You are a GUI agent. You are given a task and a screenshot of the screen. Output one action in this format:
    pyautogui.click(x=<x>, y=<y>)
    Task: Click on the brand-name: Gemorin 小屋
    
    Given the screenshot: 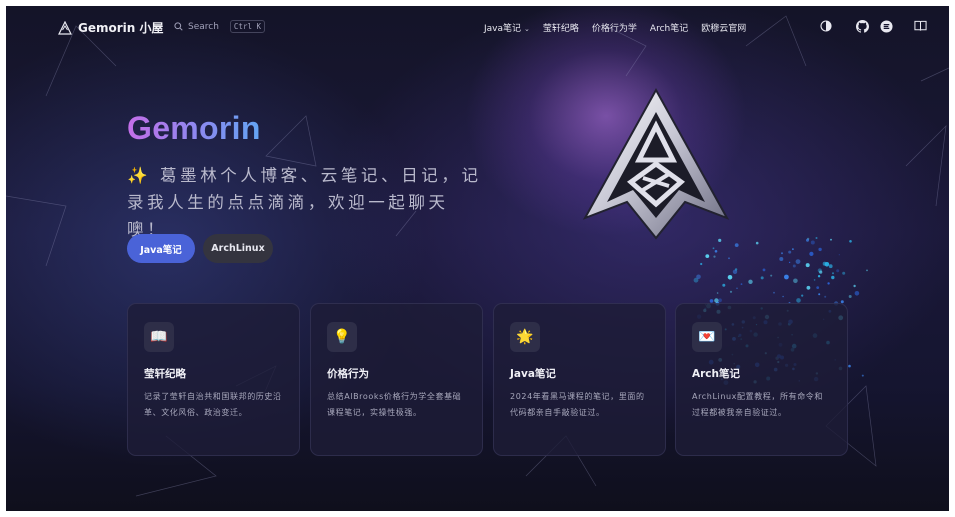 What is the action you would take?
    pyautogui.click(x=121, y=28)
    